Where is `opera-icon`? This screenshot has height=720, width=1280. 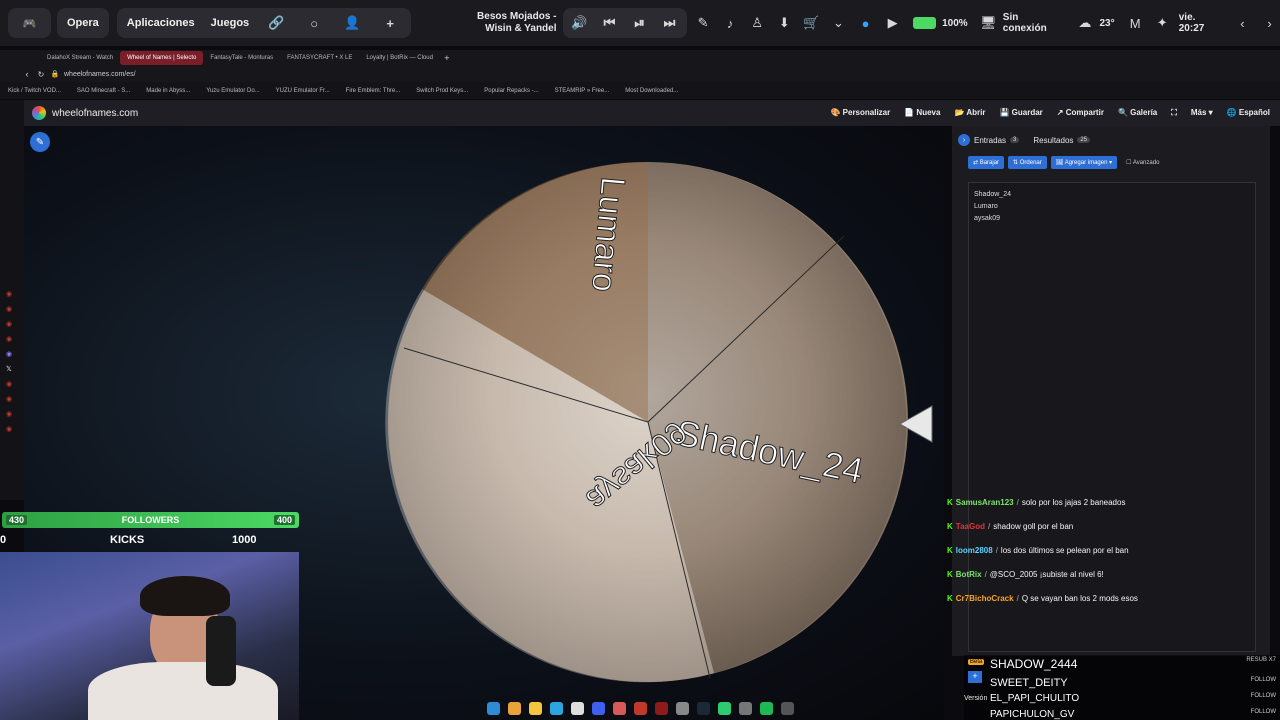 opera-icon is located at coordinates (619, 708).